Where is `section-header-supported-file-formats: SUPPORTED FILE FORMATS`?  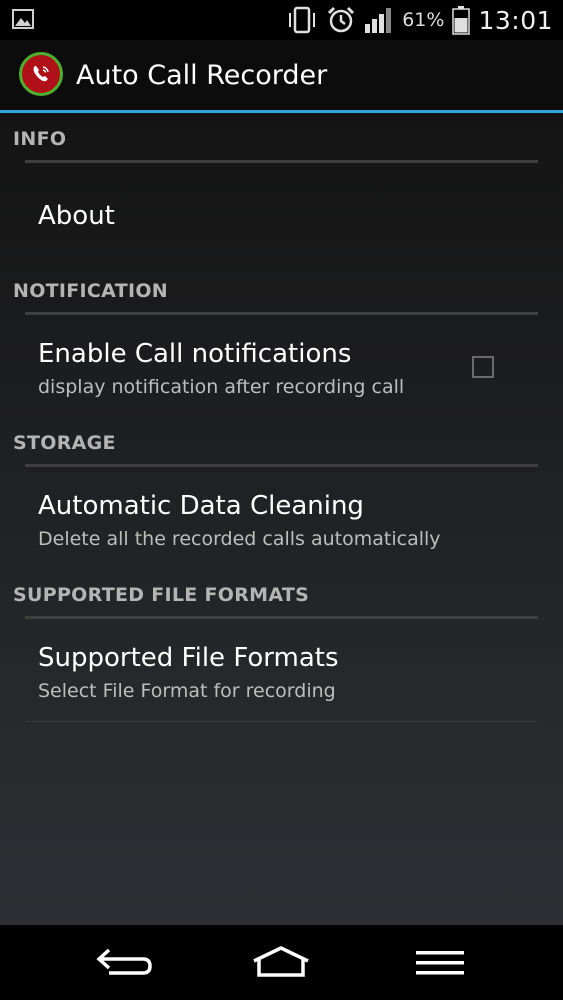
section-header-supported-file-formats: SUPPORTED FILE FORMATS is located at coordinates (161, 595).